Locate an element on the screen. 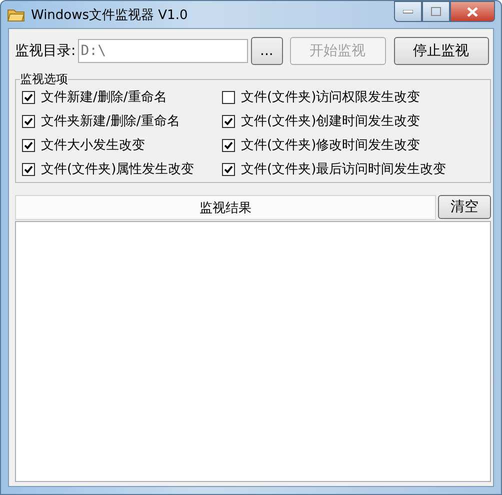 The image size is (502, 495). group-title: 监视选项 is located at coordinates (44, 79).